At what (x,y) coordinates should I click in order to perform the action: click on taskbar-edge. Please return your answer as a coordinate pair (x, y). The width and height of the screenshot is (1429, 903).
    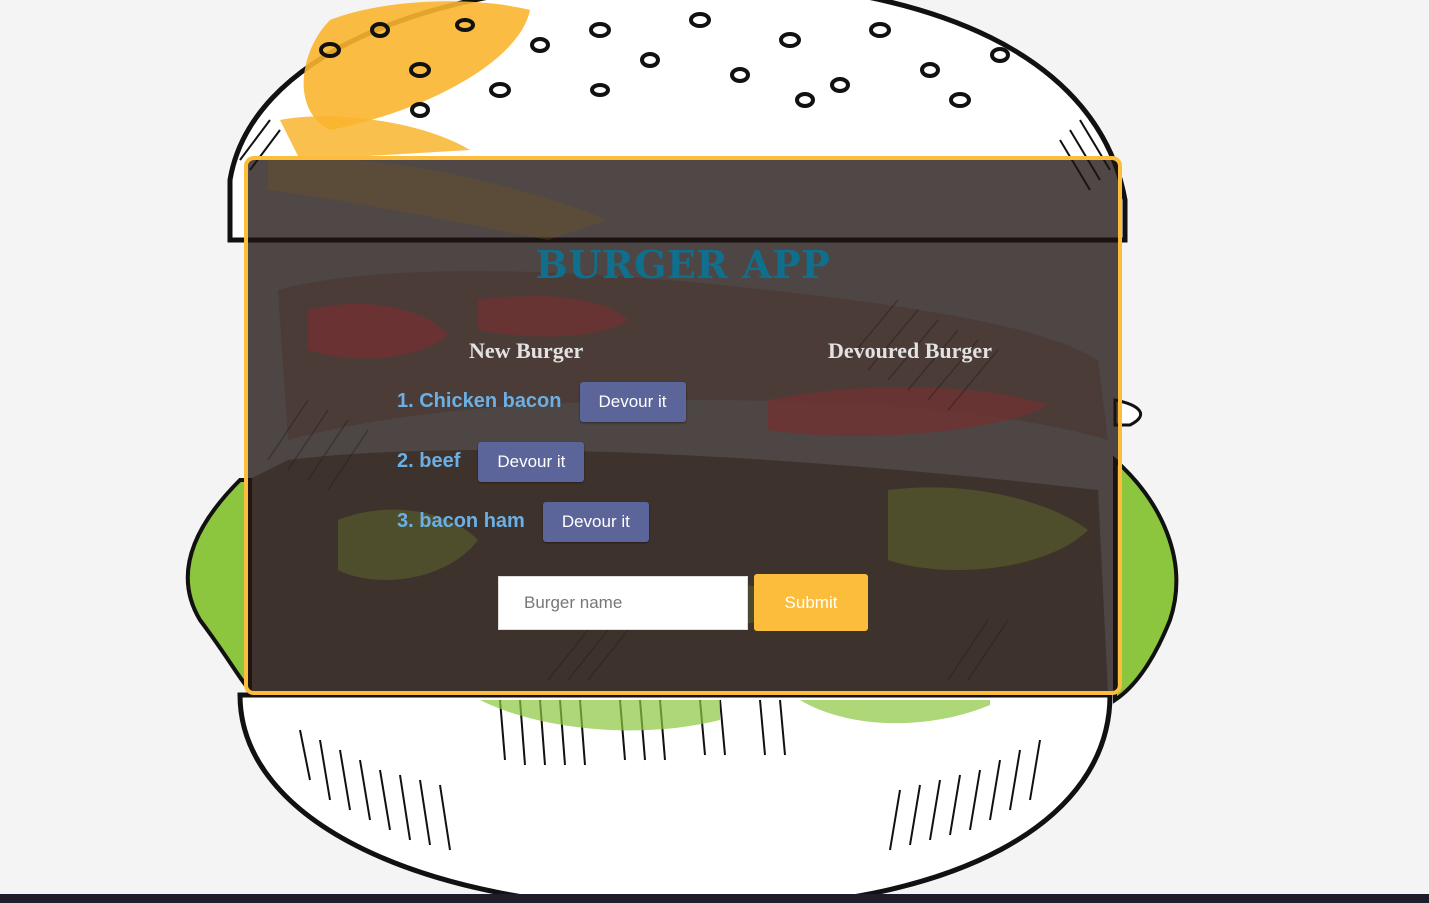
    Looking at the image, I should click on (714, 898).